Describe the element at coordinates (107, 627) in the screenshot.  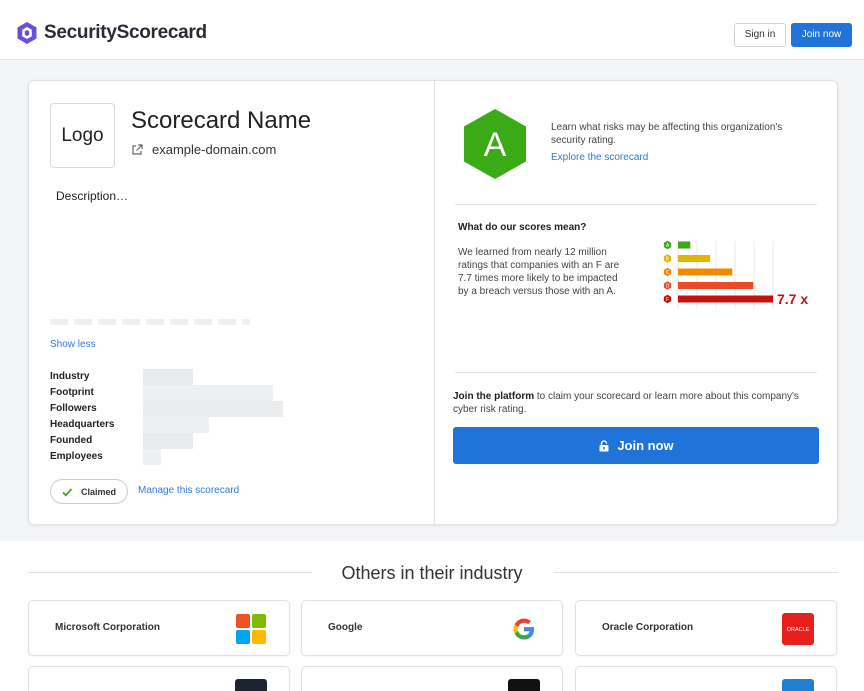
I see `company-name: Microsoft Corporation` at that location.